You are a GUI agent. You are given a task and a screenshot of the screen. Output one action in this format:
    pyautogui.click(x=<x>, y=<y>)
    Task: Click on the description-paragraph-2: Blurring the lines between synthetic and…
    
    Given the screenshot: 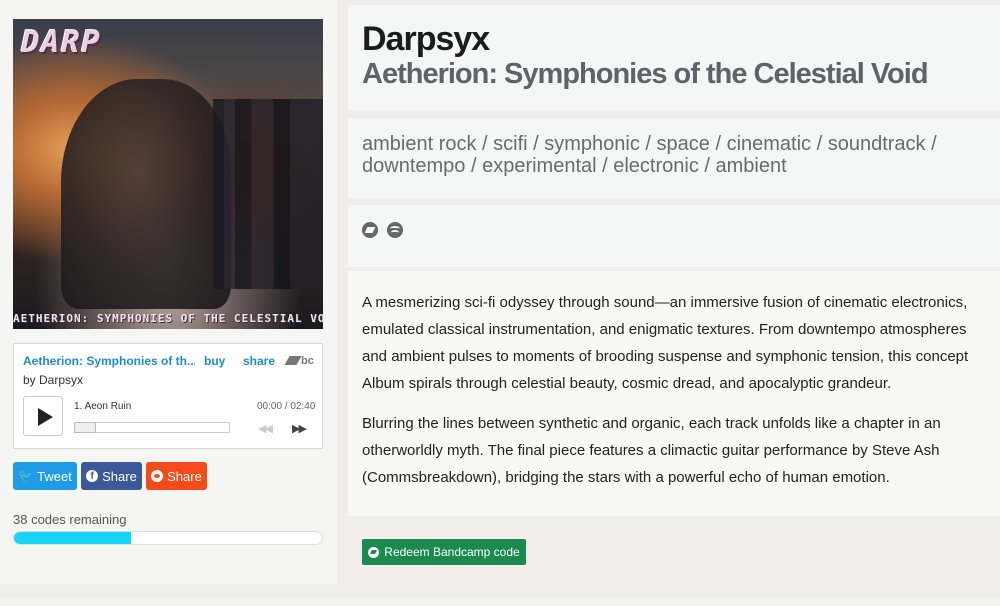 What is the action you would take?
    pyautogui.click(x=651, y=450)
    